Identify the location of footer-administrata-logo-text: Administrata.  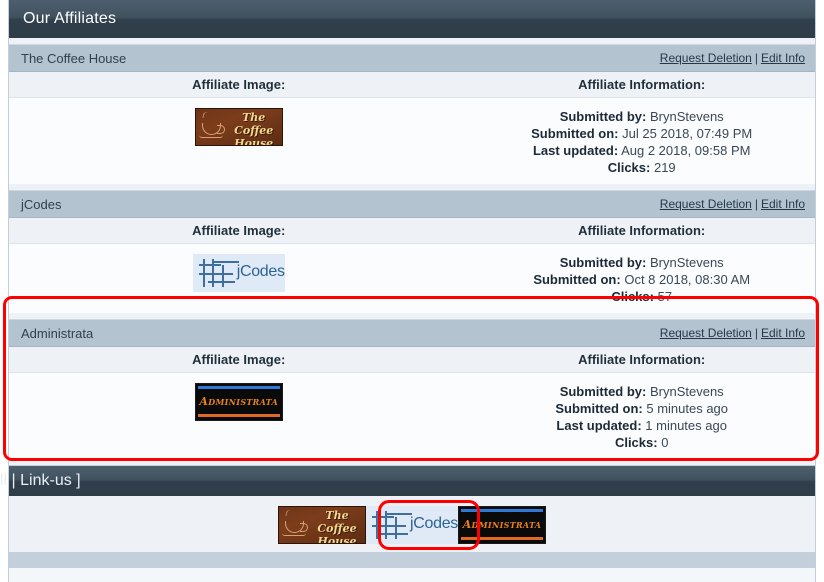
(502, 524).